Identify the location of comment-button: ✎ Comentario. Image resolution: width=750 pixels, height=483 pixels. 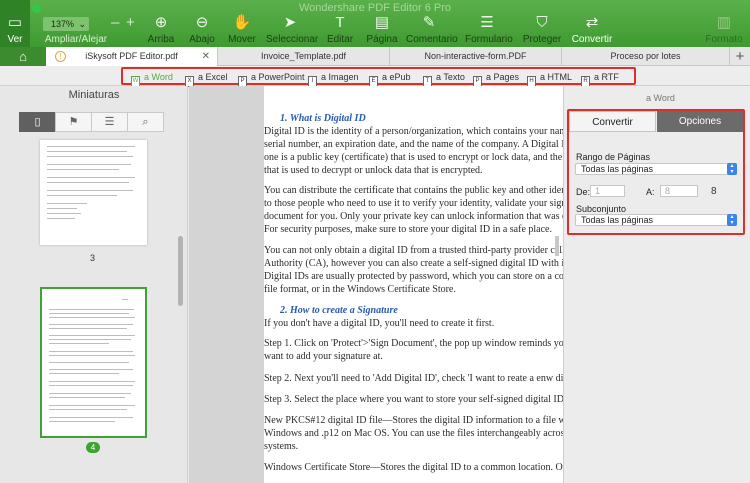
(432, 29).